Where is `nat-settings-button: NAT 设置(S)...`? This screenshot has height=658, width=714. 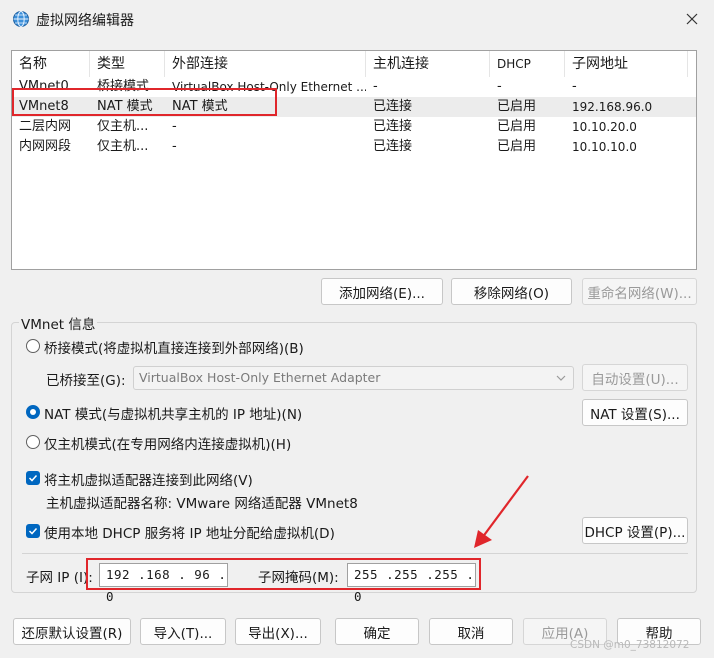 nat-settings-button: NAT 设置(S)... is located at coordinates (635, 412).